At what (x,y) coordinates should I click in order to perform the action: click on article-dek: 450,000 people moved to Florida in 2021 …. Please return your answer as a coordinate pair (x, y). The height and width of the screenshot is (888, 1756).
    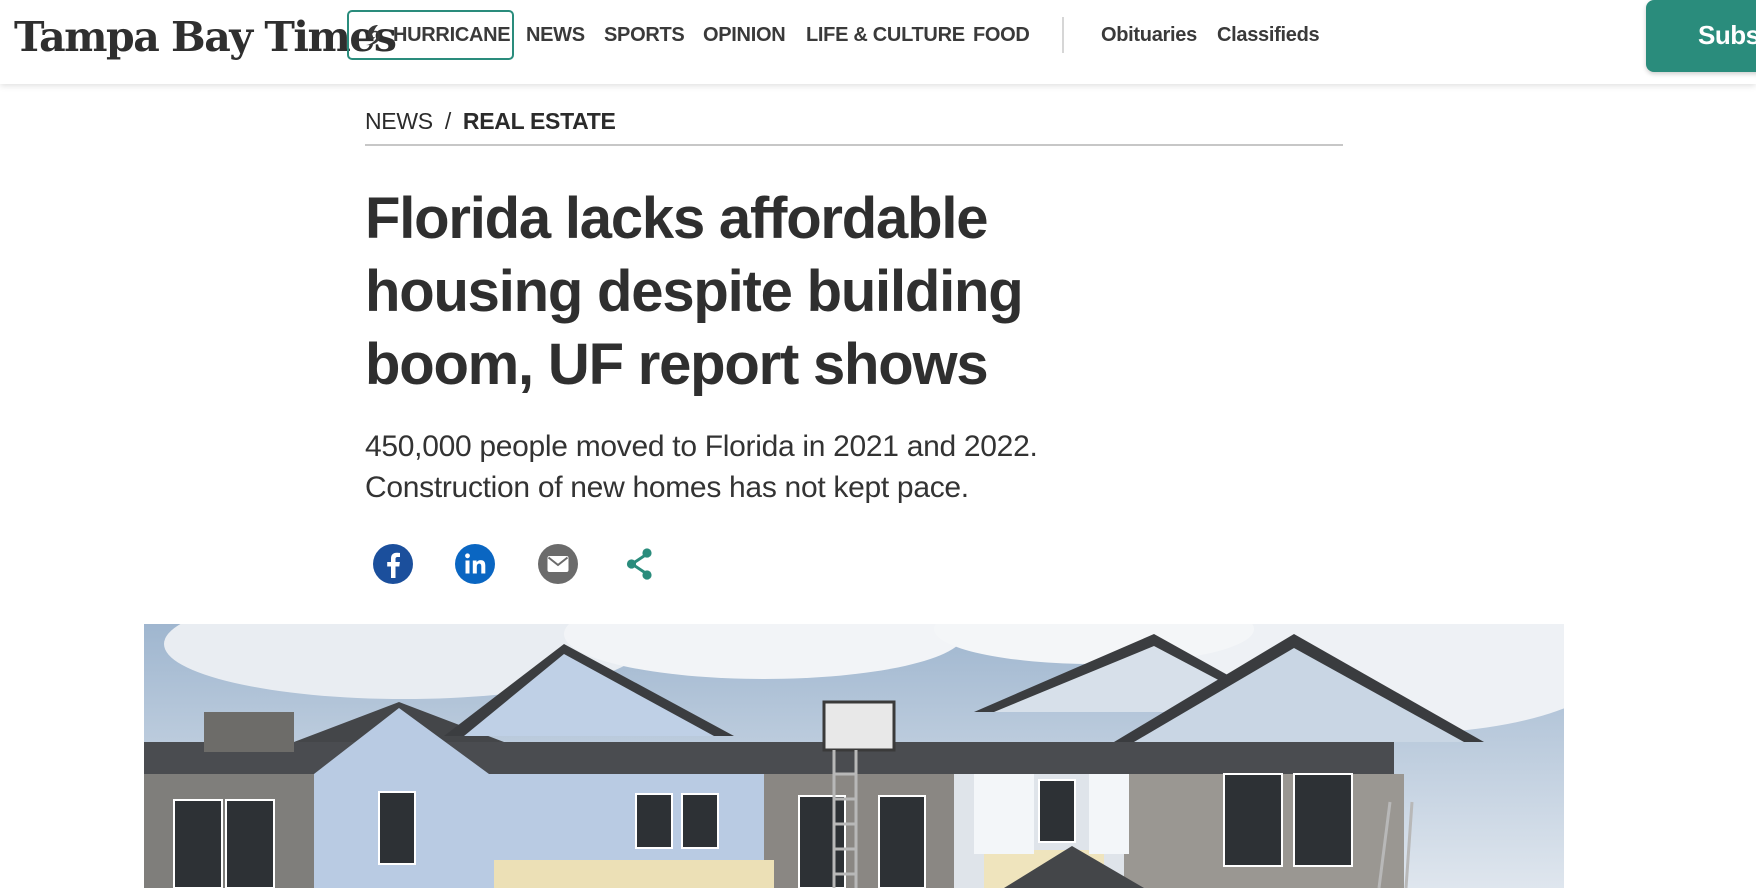
    Looking at the image, I should click on (701, 467).